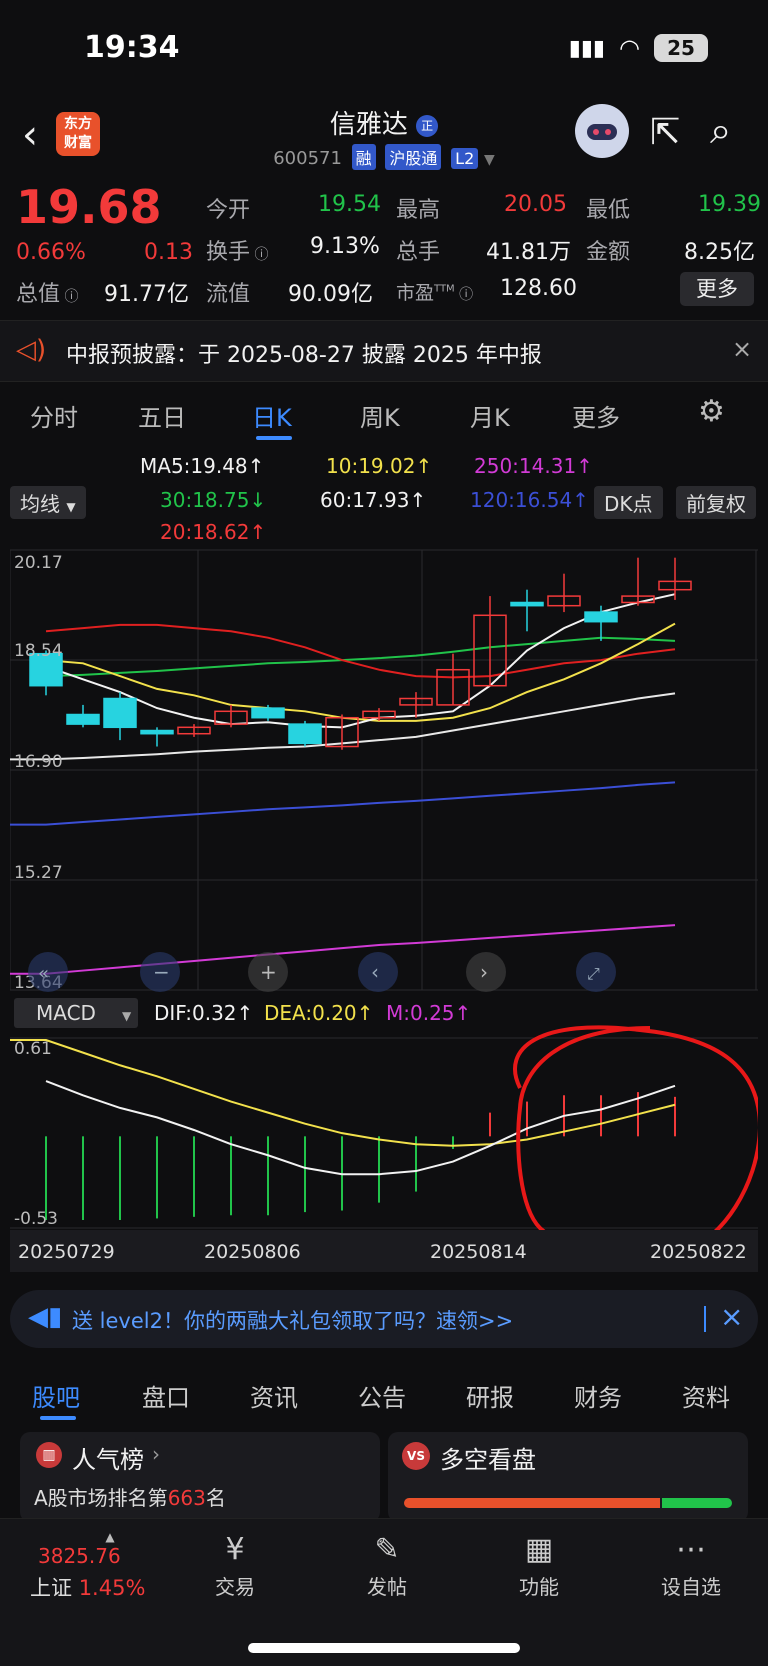 The image size is (768, 1666). What do you see at coordinates (593, 973) in the screenshot?
I see `expand-glyph: ⤢` at bounding box center [593, 973].